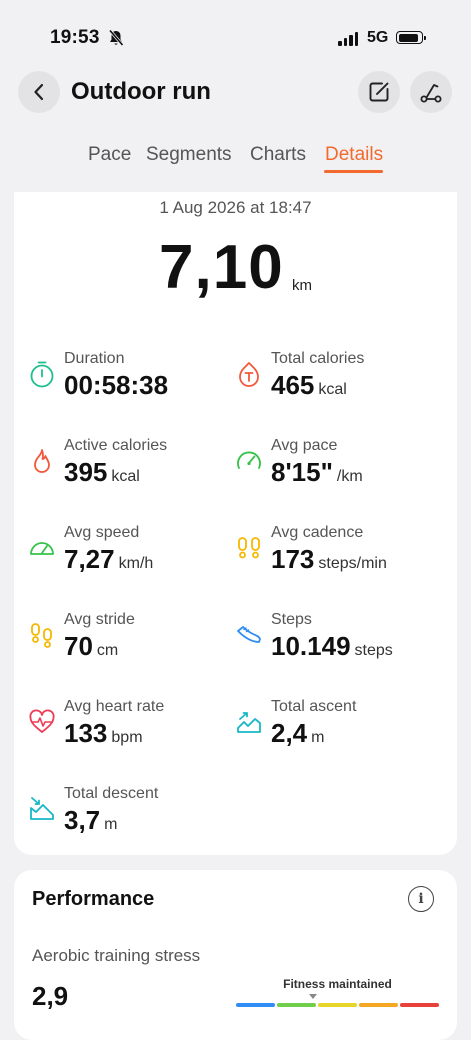 The image size is (471, 1040). Describe the element at coordinates (411, 37) in the screenshot. I see `battery-icon` at that location.